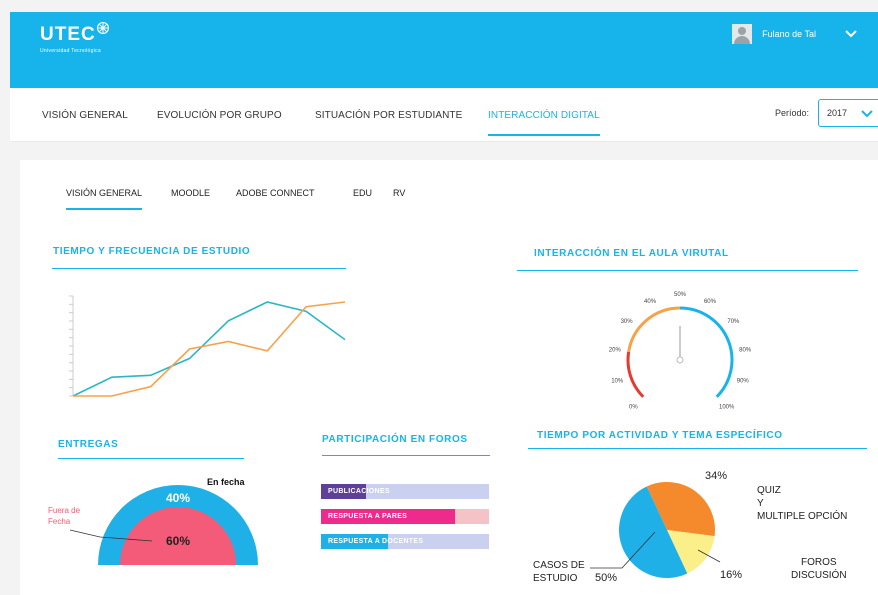  What do you see at coordinates (405, 491) in the screenshot?
I see `bar-publicaciones-track: PUBLICACIONES` at bounding box center [405, 491].